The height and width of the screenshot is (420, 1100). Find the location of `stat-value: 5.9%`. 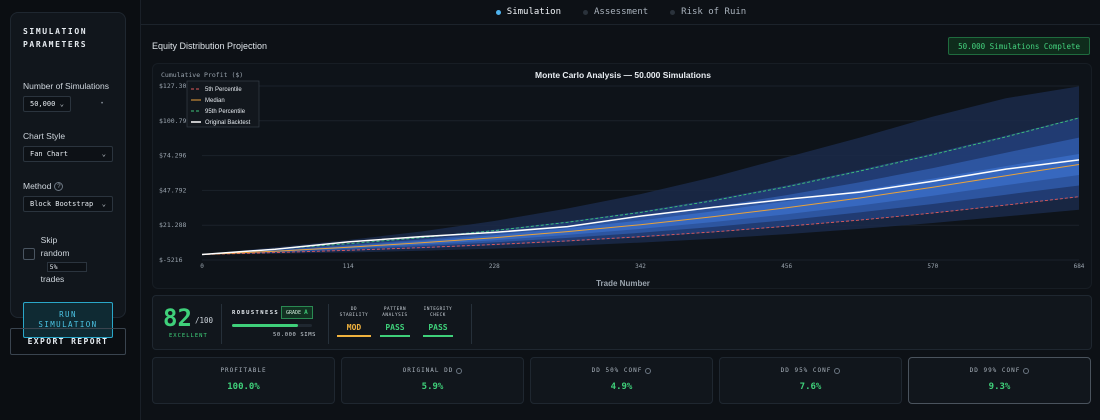

stat-value: 5.9% is located at coordinates (432, 387).